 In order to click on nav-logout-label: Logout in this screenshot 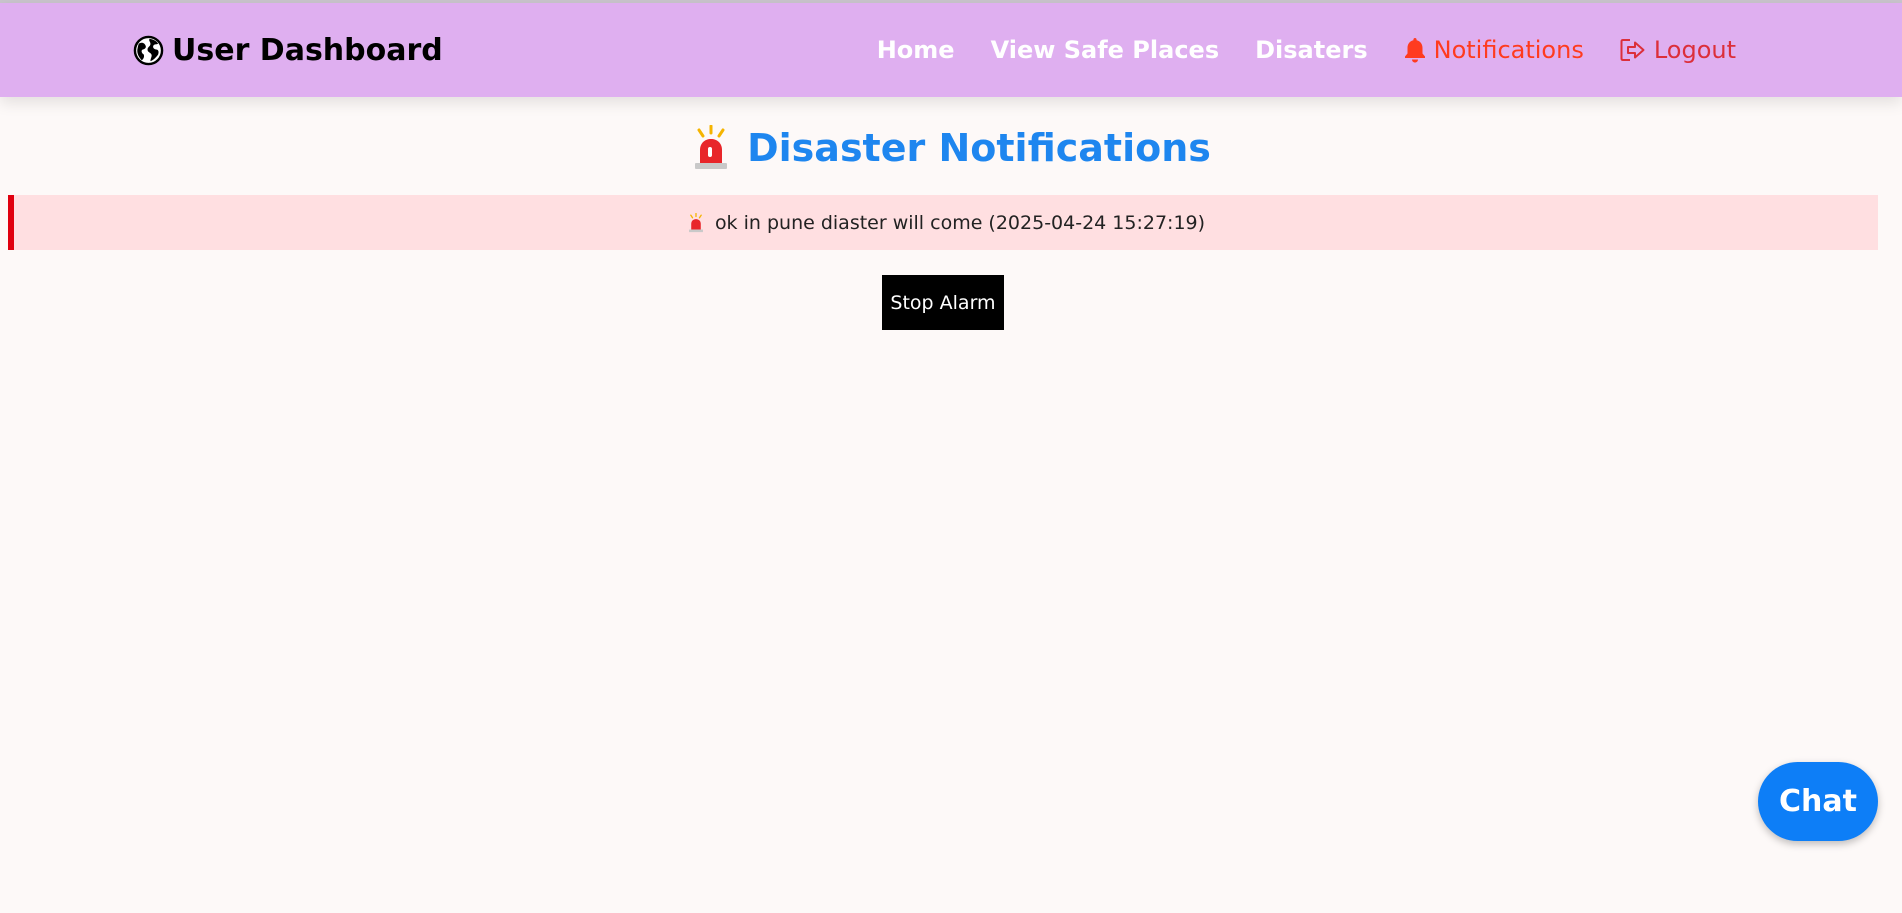, I will do `click(1694, 50)`.